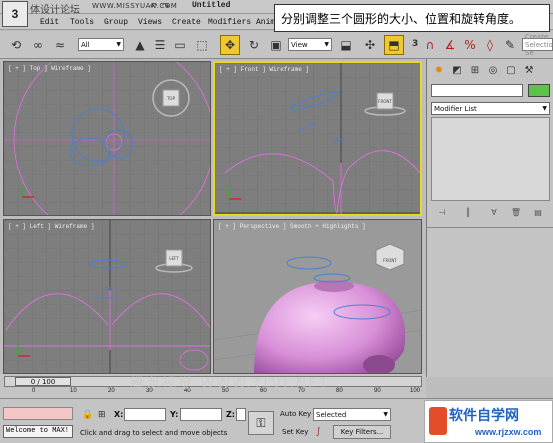 Image resolution: width=553 pixels, height=443 pixels. I want to click on viewport-left-canvas: LEFT, so click(107, 296).